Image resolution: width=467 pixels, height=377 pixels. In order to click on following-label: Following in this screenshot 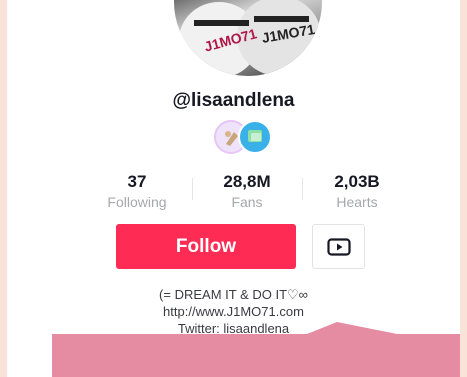, I will do `click(137, 202)`.